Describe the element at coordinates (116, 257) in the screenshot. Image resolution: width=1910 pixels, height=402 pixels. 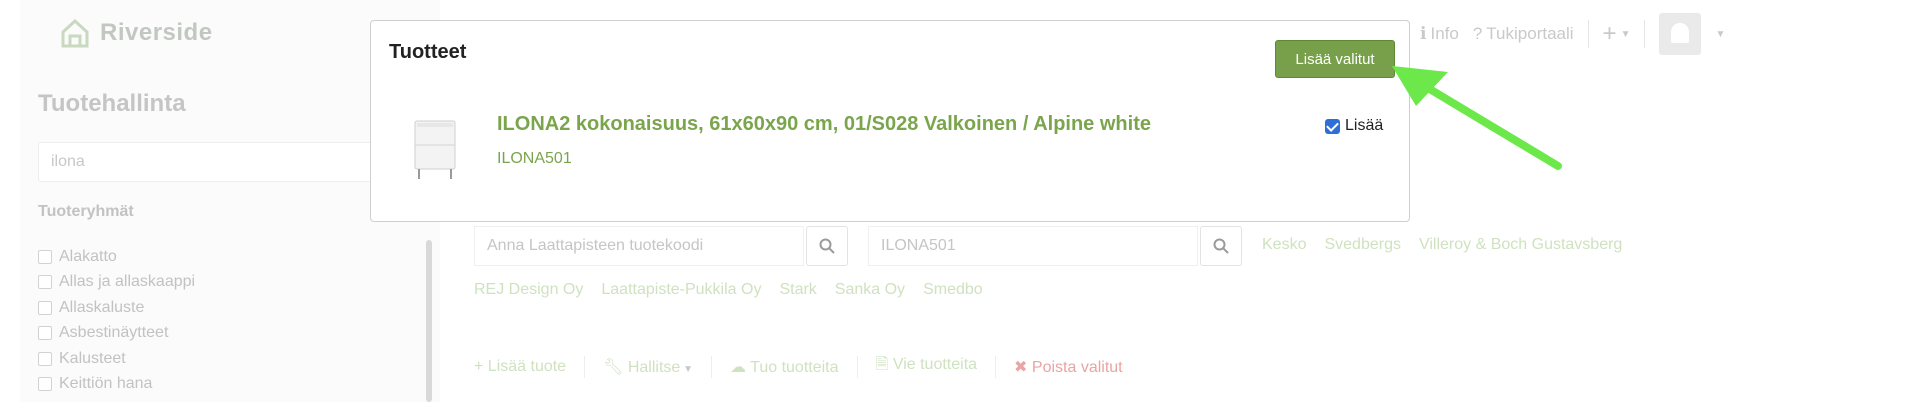
I see `category-item: Alakatto` at that location.